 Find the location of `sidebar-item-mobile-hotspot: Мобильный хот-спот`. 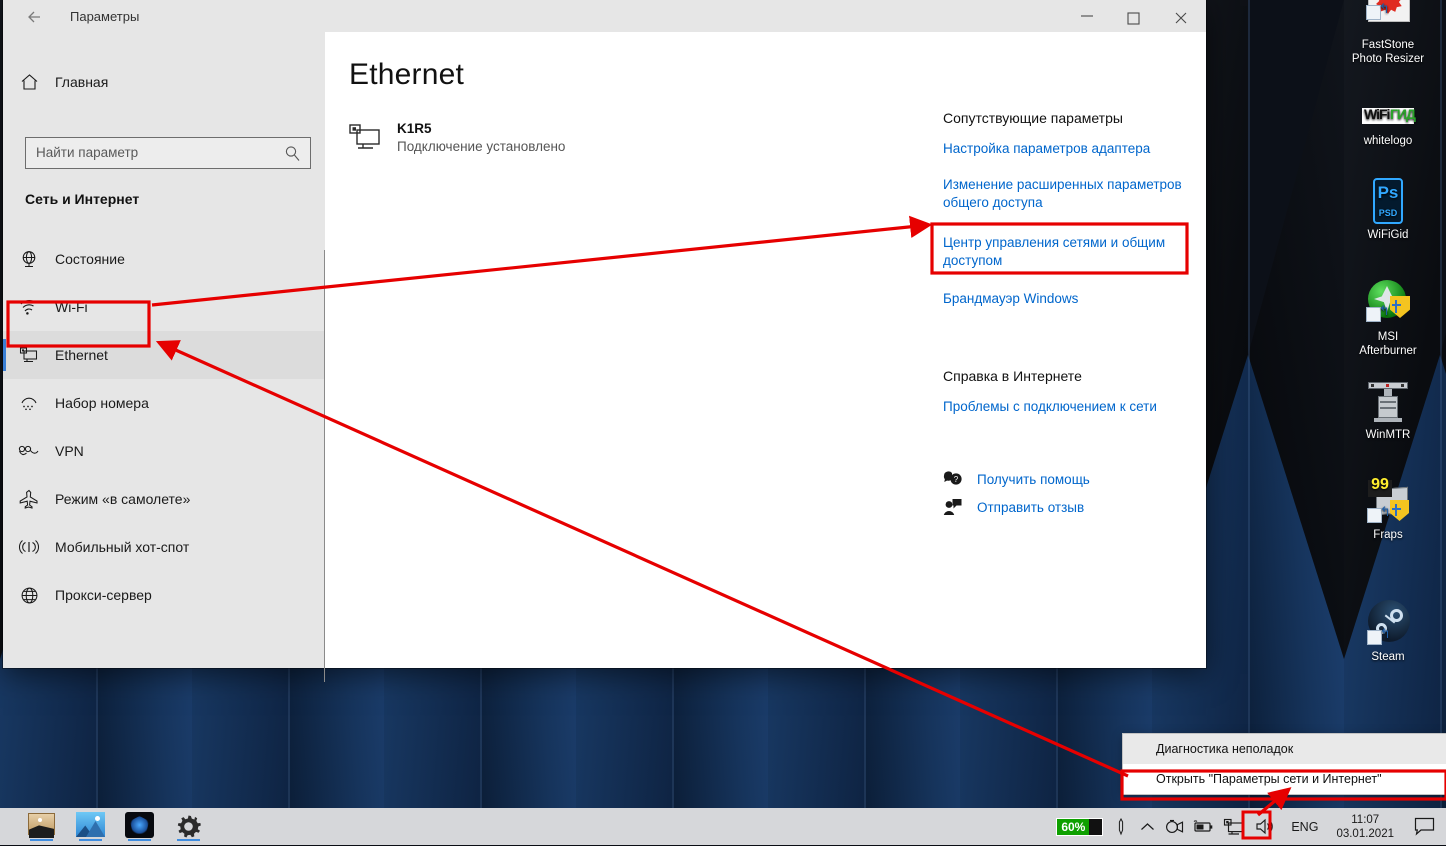

sidebar-item-mobile-hotspot: Мобильный хот-спот is located at coordinates (164, 547).